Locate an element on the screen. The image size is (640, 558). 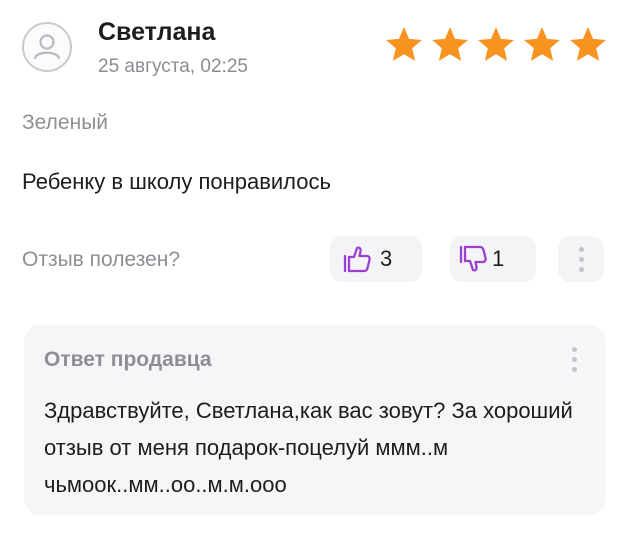
thumbs-down-icon is located at coordinates (473, 258).